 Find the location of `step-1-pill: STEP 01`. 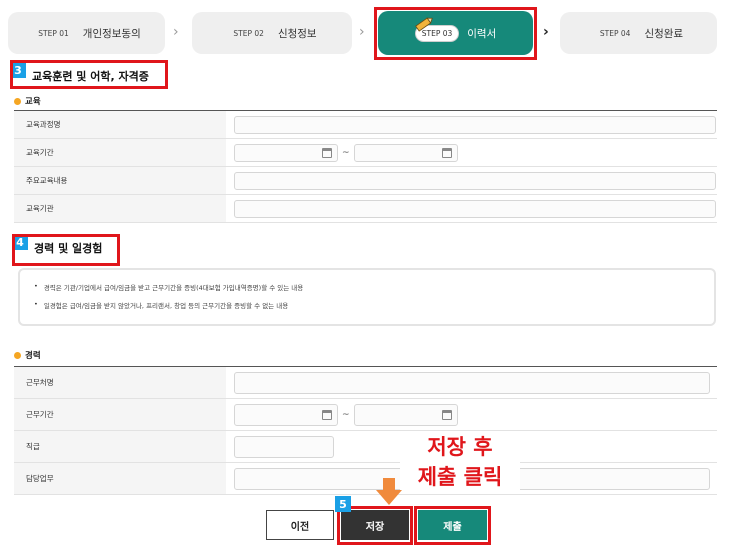

step-1-pill: STEP 01 is located at coordinates (53, 33).